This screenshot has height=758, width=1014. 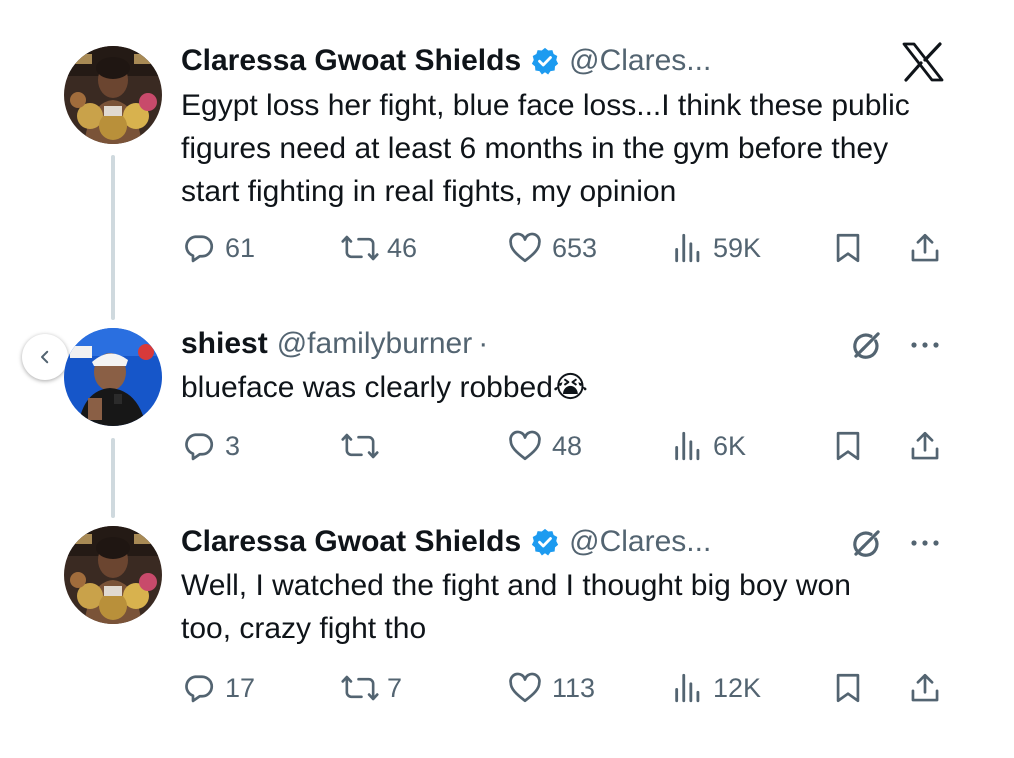 I want to click on views-button: 12K, so click(x=716, y=688).